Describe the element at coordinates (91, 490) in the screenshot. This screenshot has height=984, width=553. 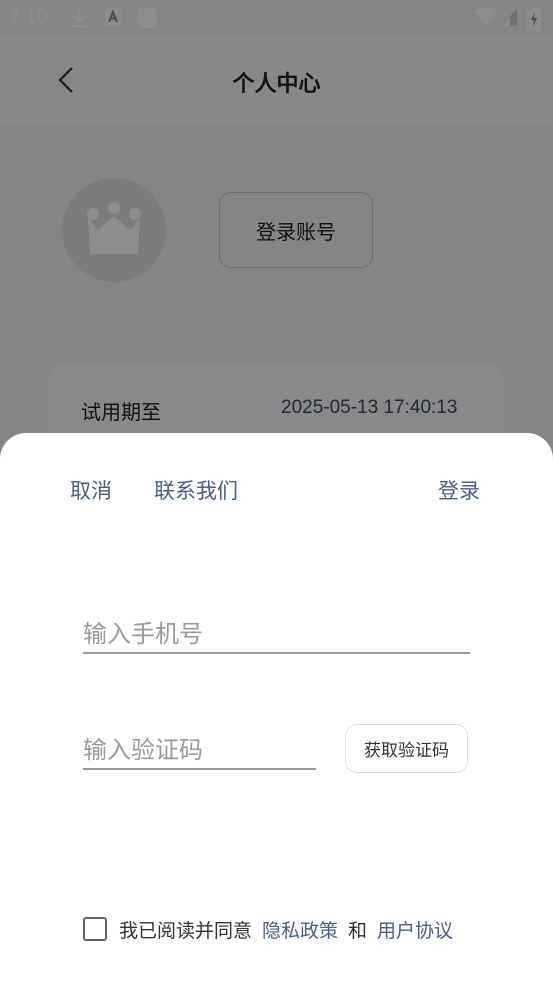
I see `cancel-button: 取消` at that location.